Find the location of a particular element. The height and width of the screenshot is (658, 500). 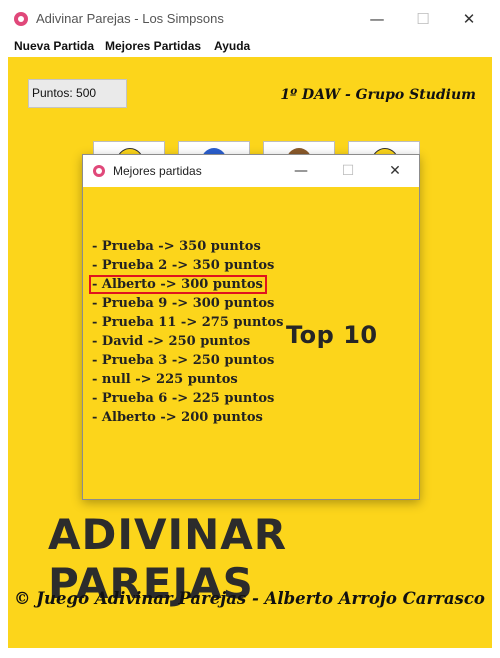

ranking-item: - Prueba -> 350 puntos is located at coordinates (176, 246).